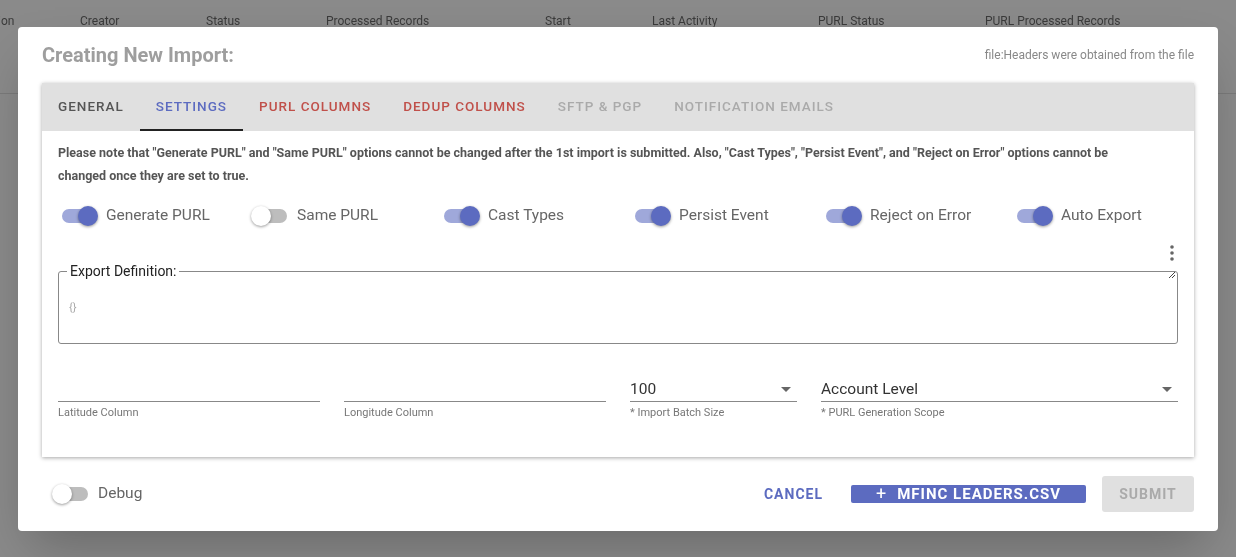  I want to click on tab: GENERAL, so click(91, 107).